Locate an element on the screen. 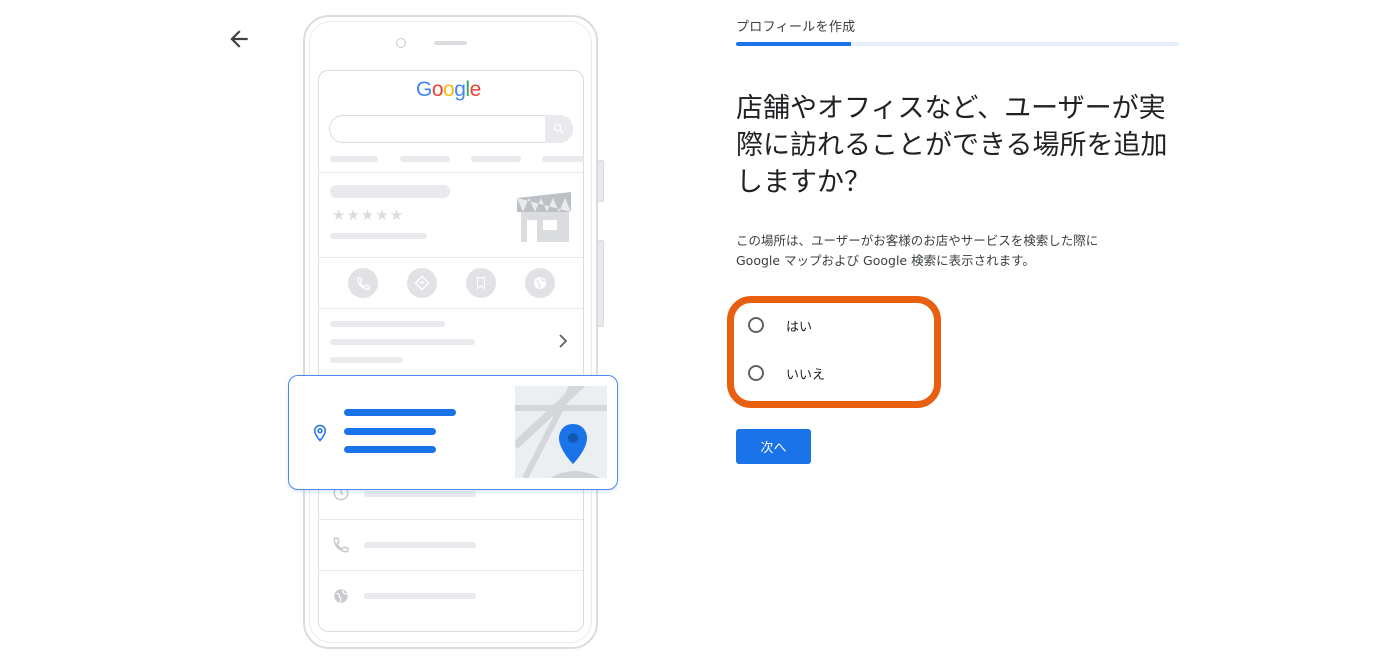 The height and width of the screenshot is (664, 1400). storefront-icon is located at coordinates (543, 218).